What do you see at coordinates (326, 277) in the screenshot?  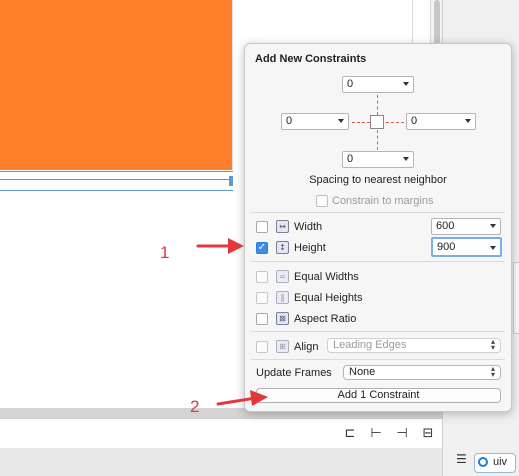 I see `equal-widths-label: Equal Widths` at bounding box center [326, 277].